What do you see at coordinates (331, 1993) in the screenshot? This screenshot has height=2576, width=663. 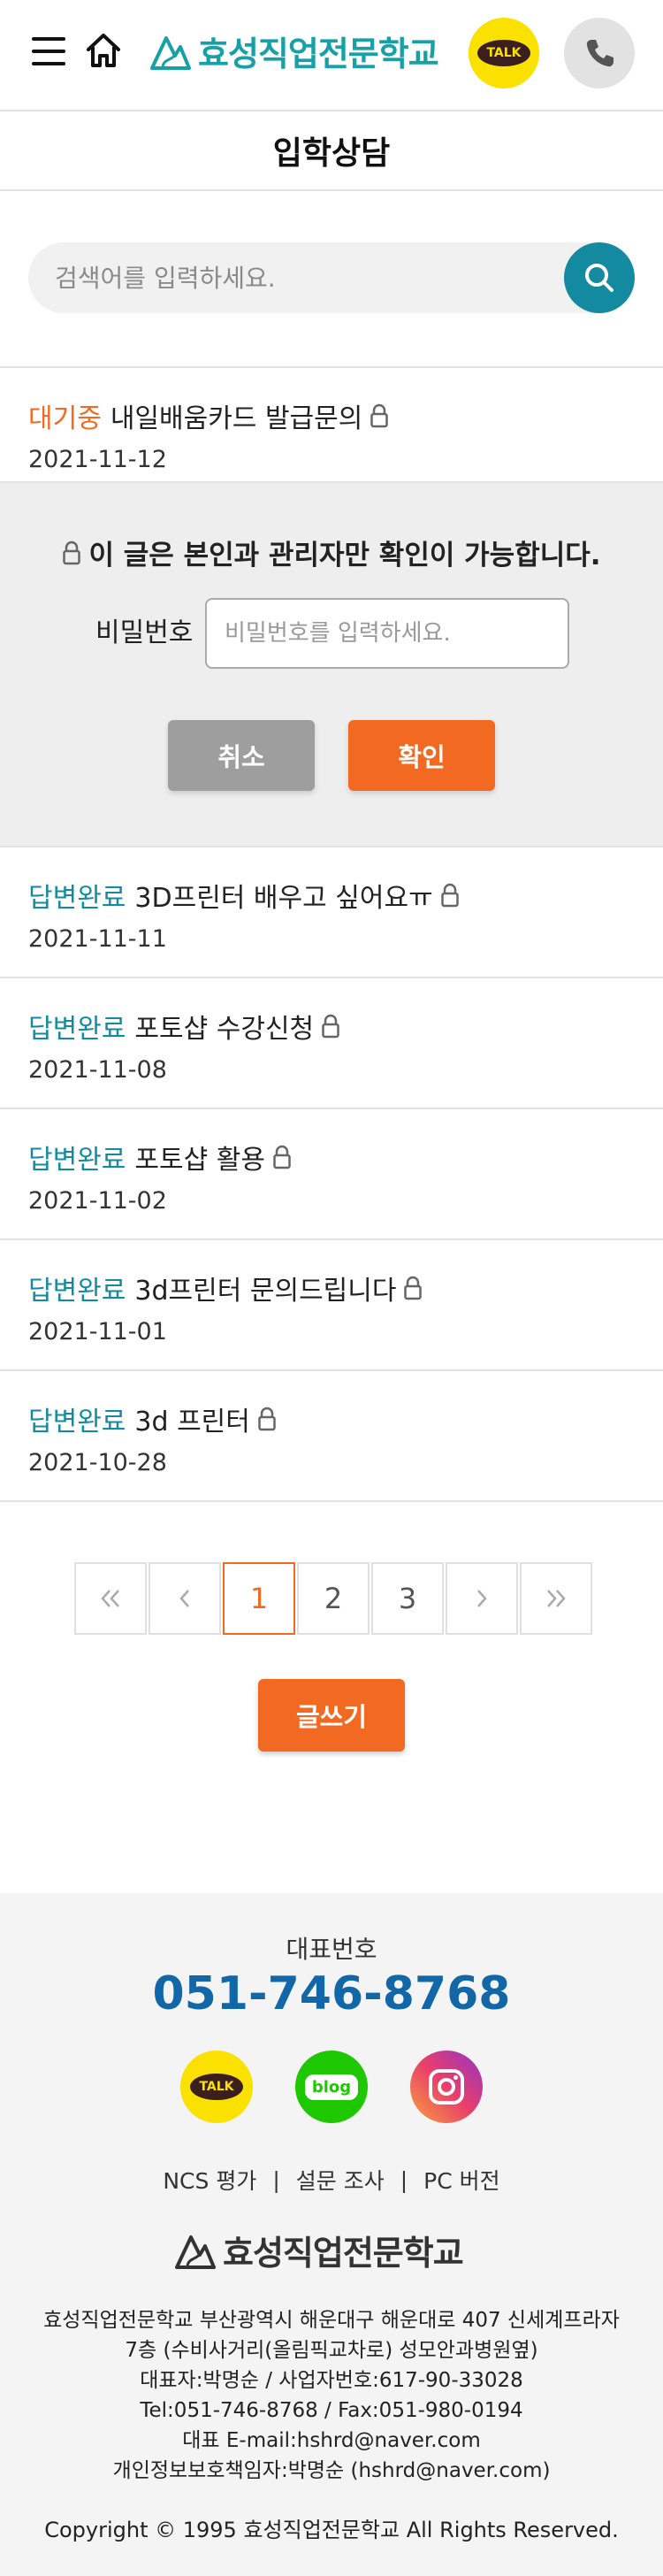 I see `rep-phone-number: 051-746-8768` at bounding box center [331, 1993].